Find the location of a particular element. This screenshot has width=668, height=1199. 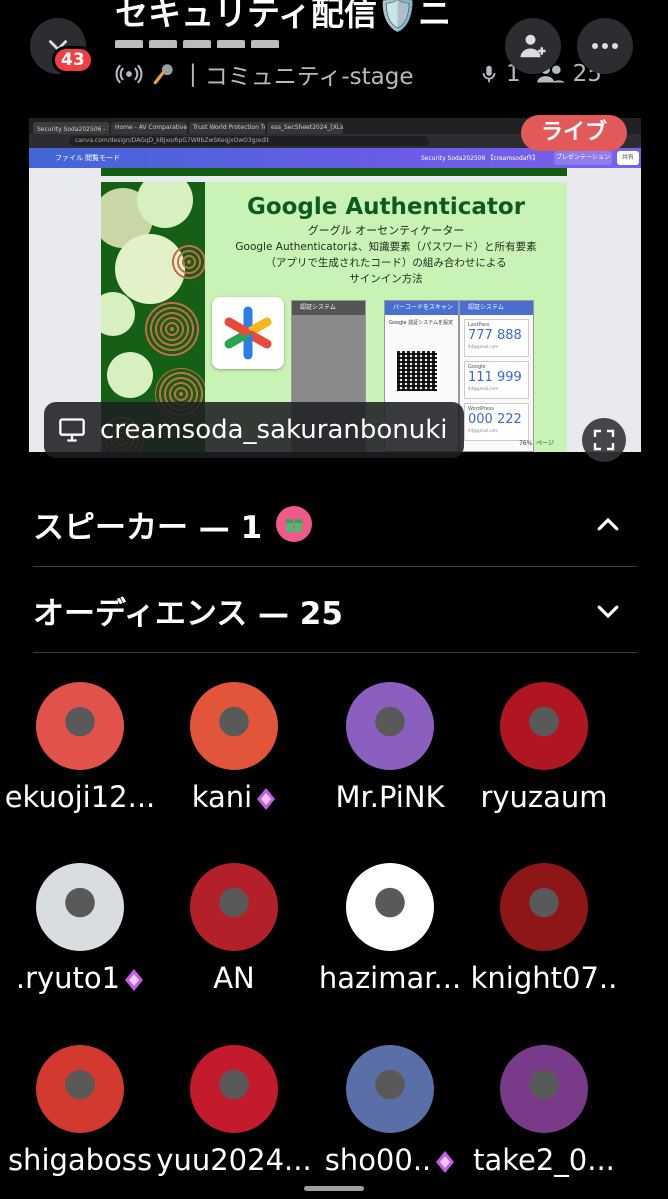

audience-member: ryuzaum is located at coordinates (544, 752).